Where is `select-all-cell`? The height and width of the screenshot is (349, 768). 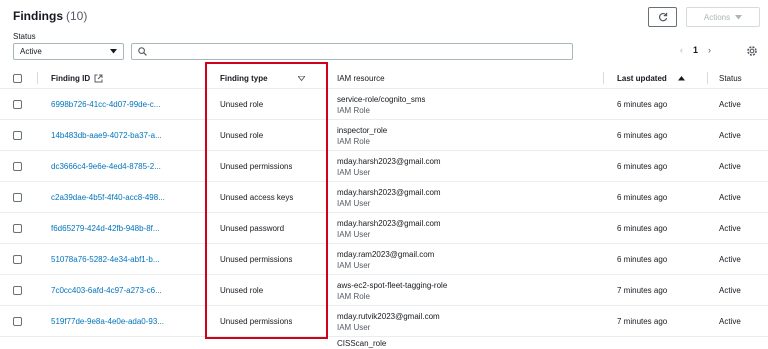 select-all-cell is located at coordinates (17, 78).